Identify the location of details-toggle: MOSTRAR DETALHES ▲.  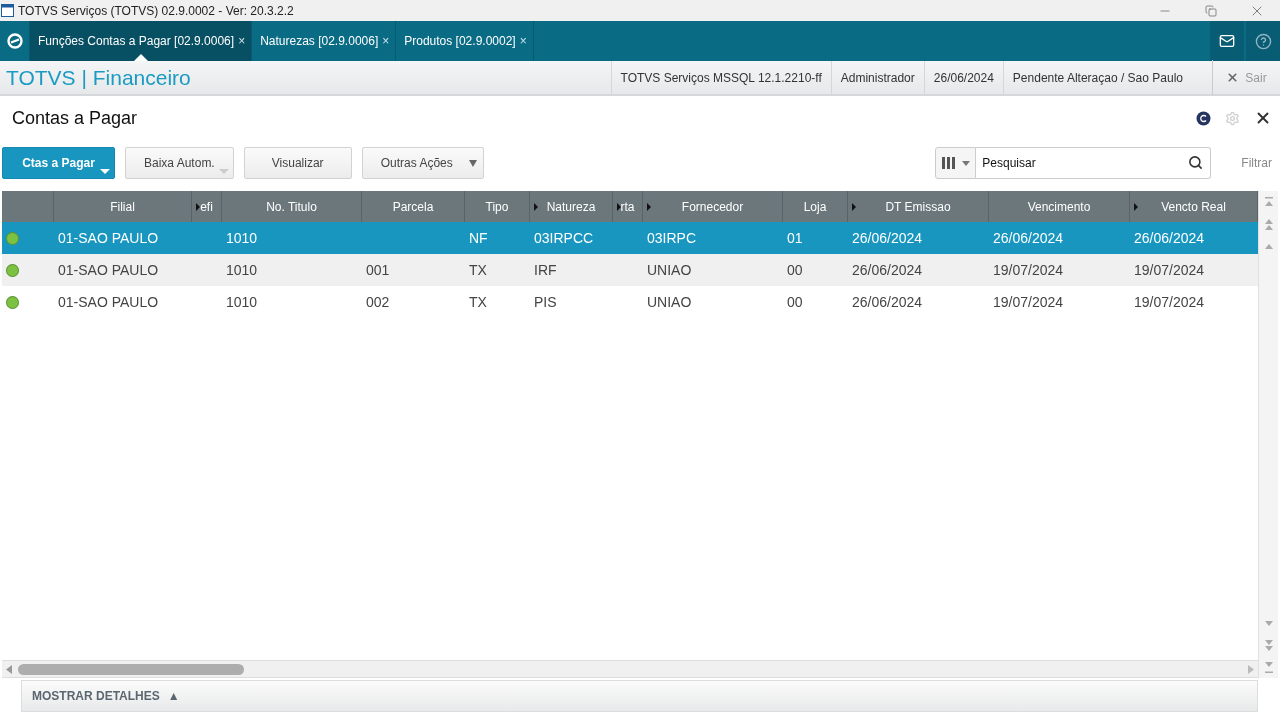
(106, 696).